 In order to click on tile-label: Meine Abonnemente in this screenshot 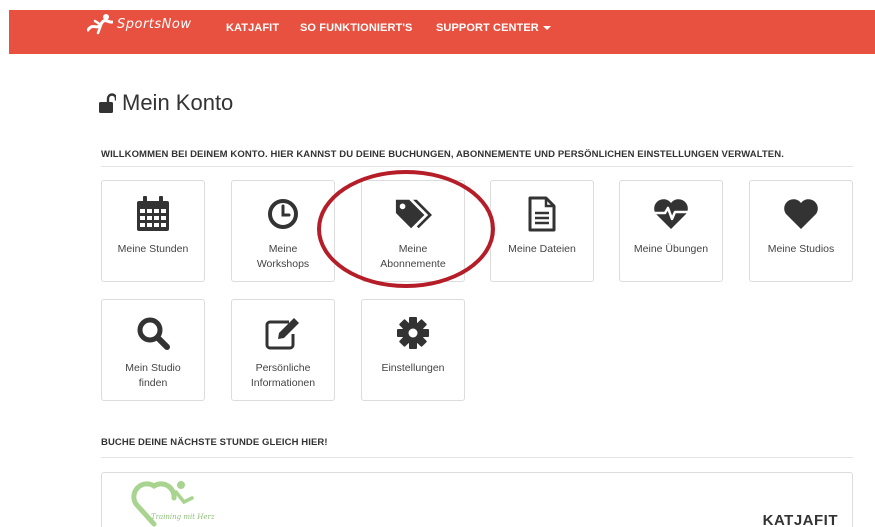, I will do `click(413, 257)`.